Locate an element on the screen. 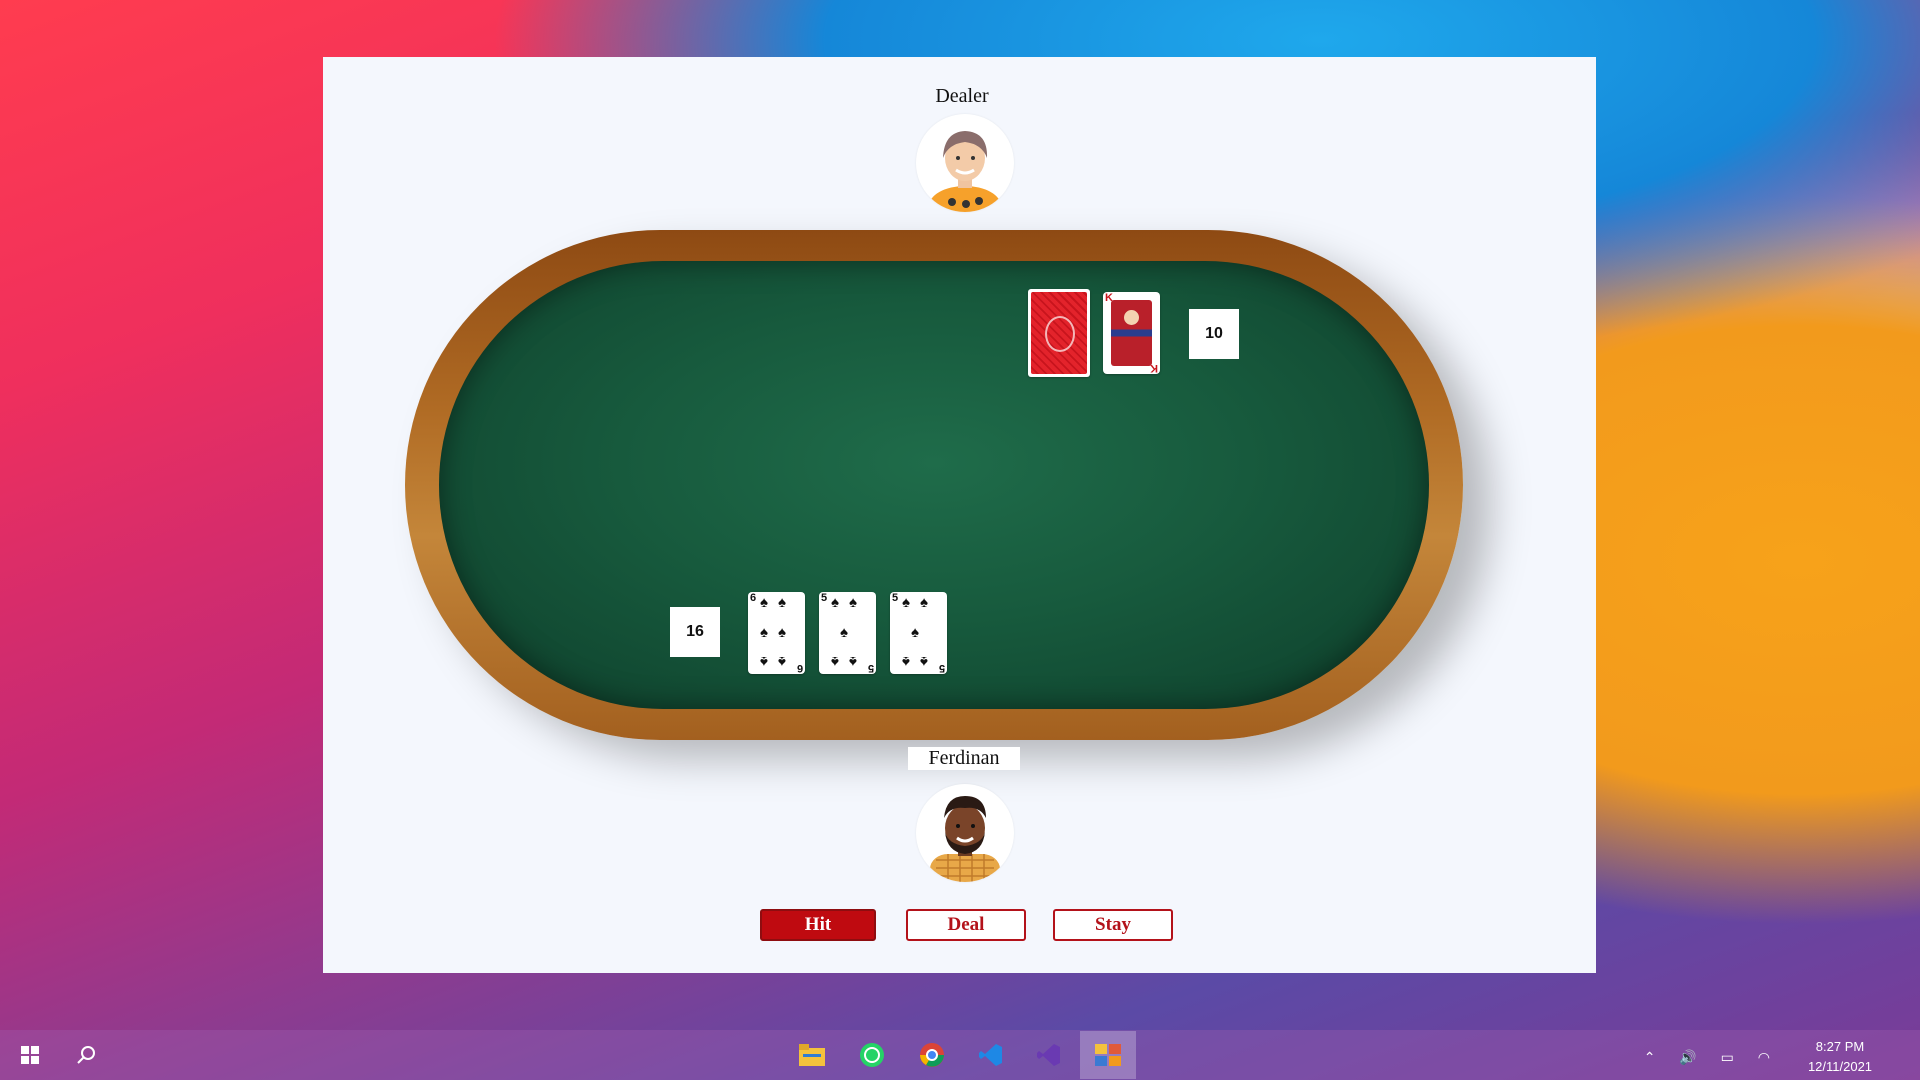 The width and height of the screenshot is (1920, 1080). vscode-icon is located at coordinates (991, 1055).